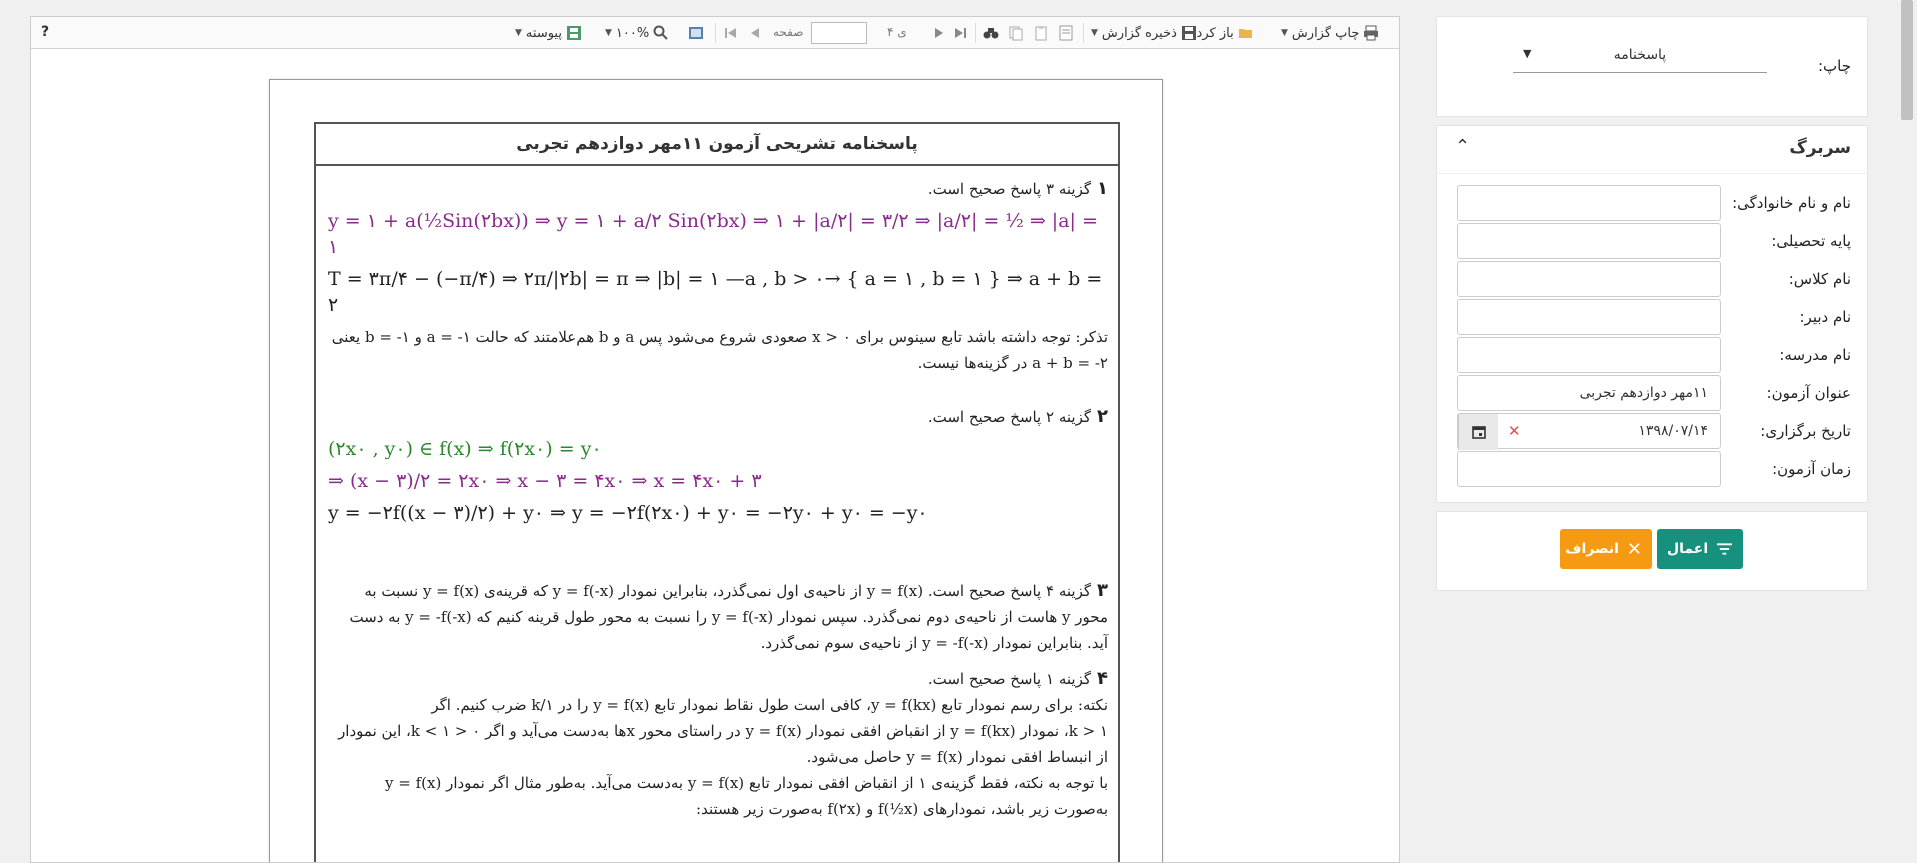 The image size is (1917, 863). Describe the element at coordinates (660, 32) in the screenshot. I see `magnifier-icon` at that location.